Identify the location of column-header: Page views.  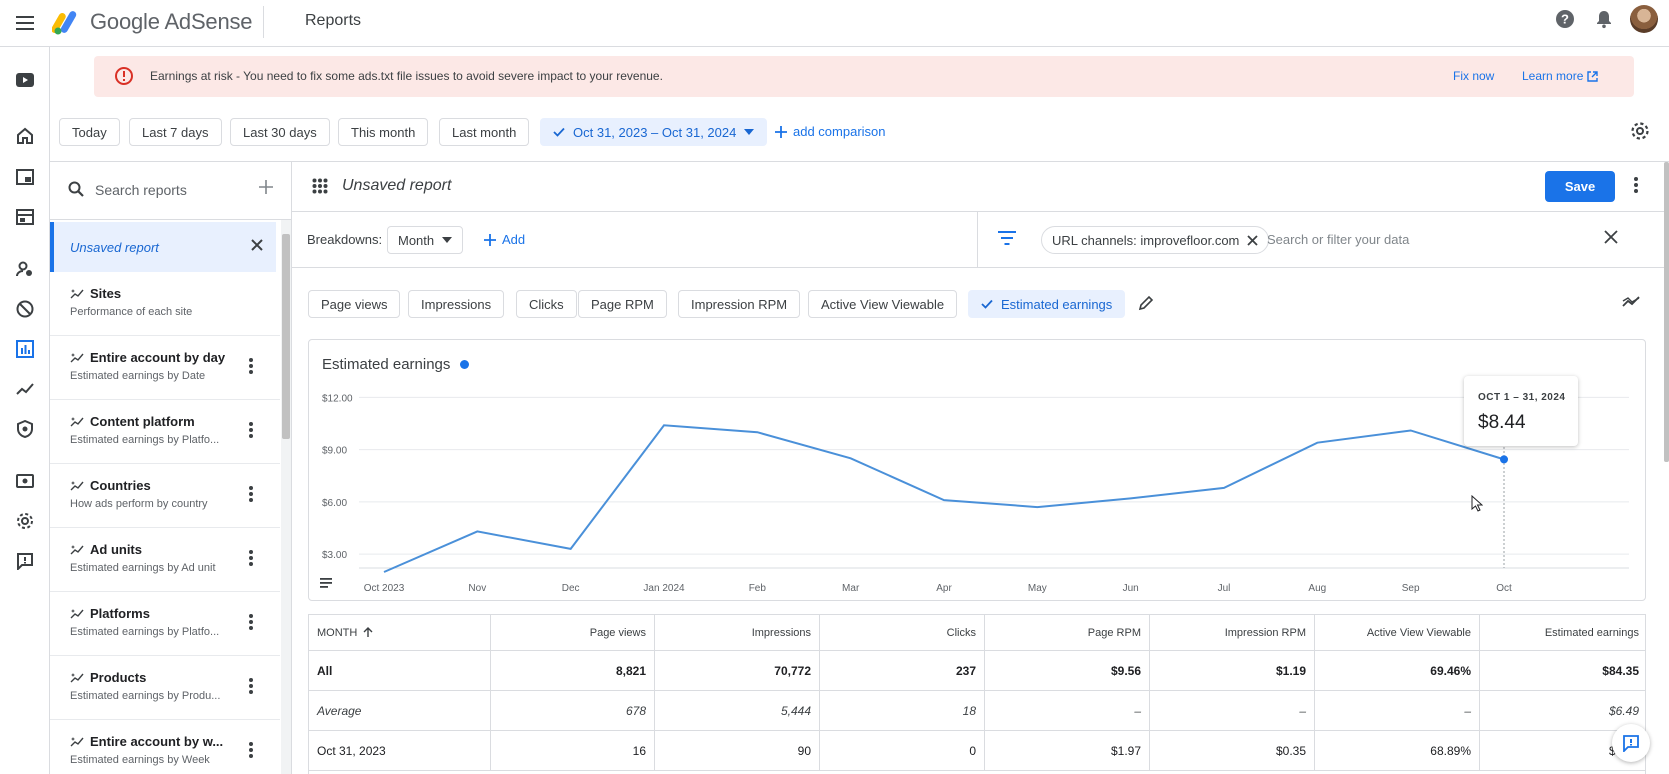
(573, 632).